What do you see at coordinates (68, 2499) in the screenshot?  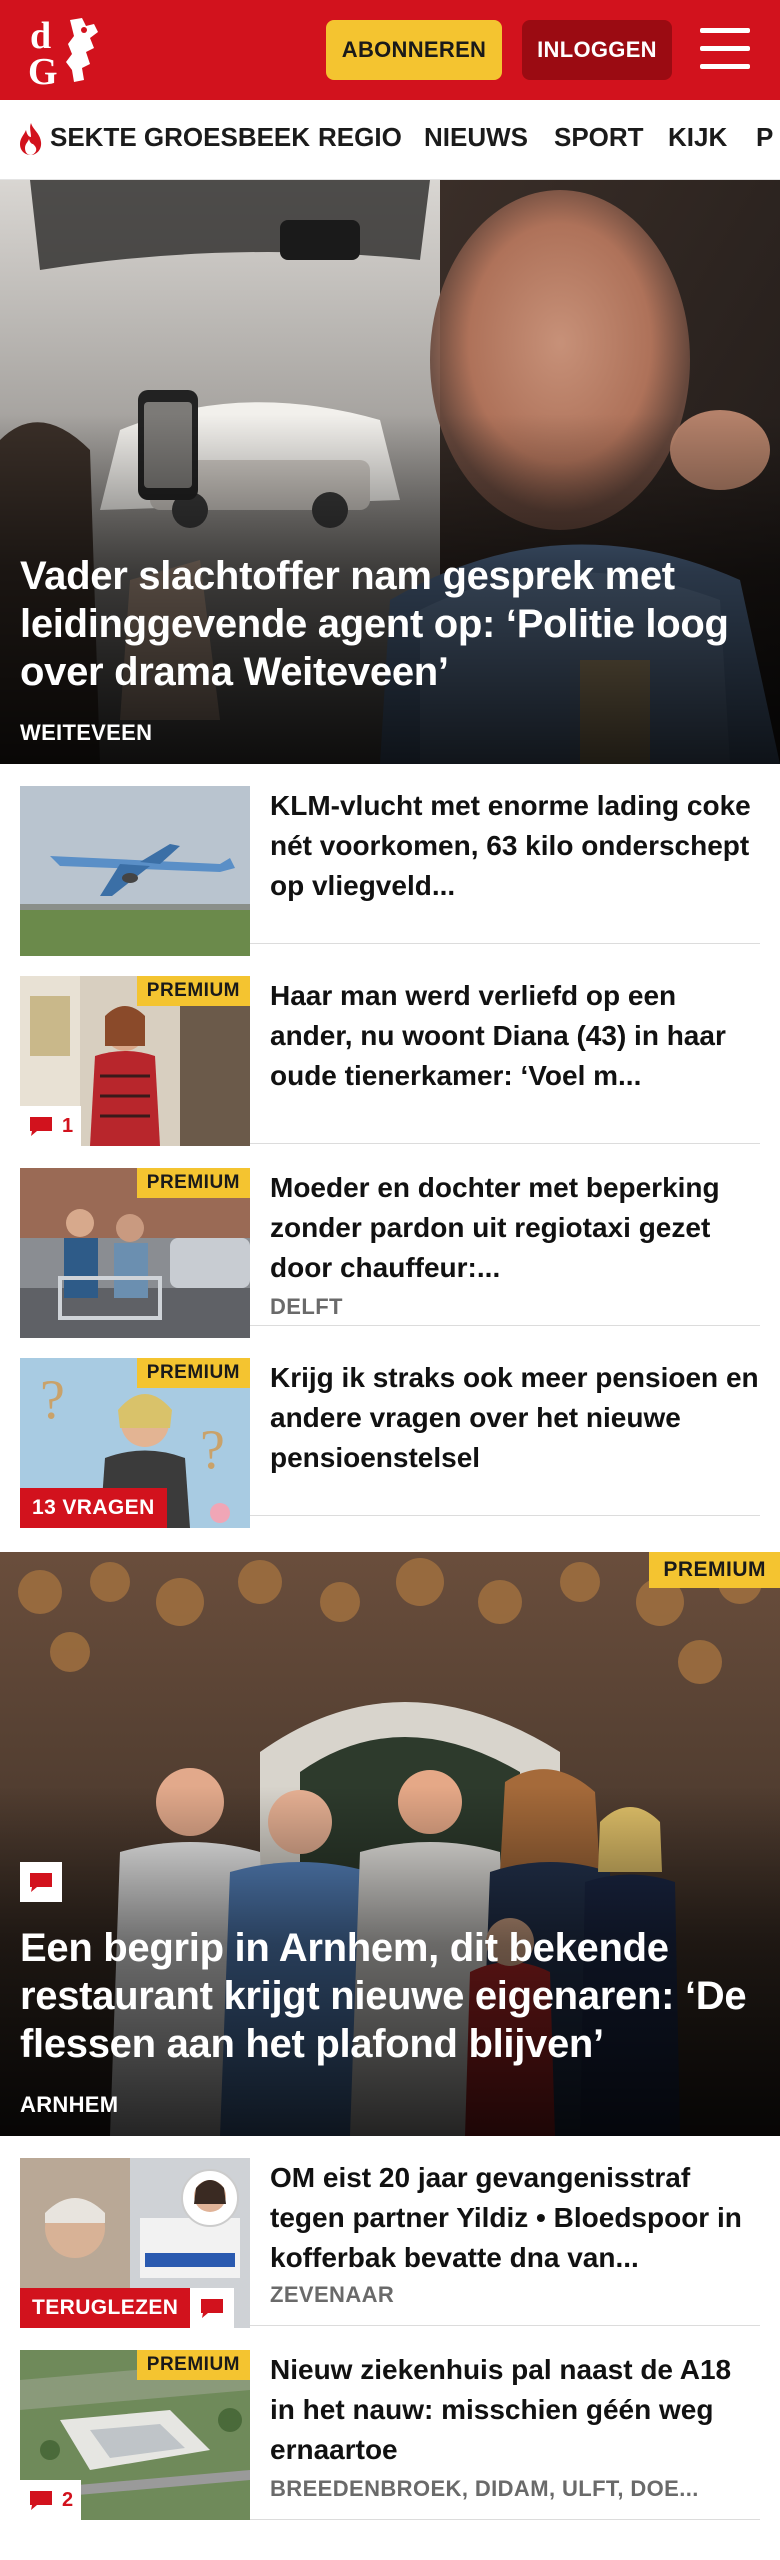 I see `comment-count-value: 2` at bounding box center [68, 2499].